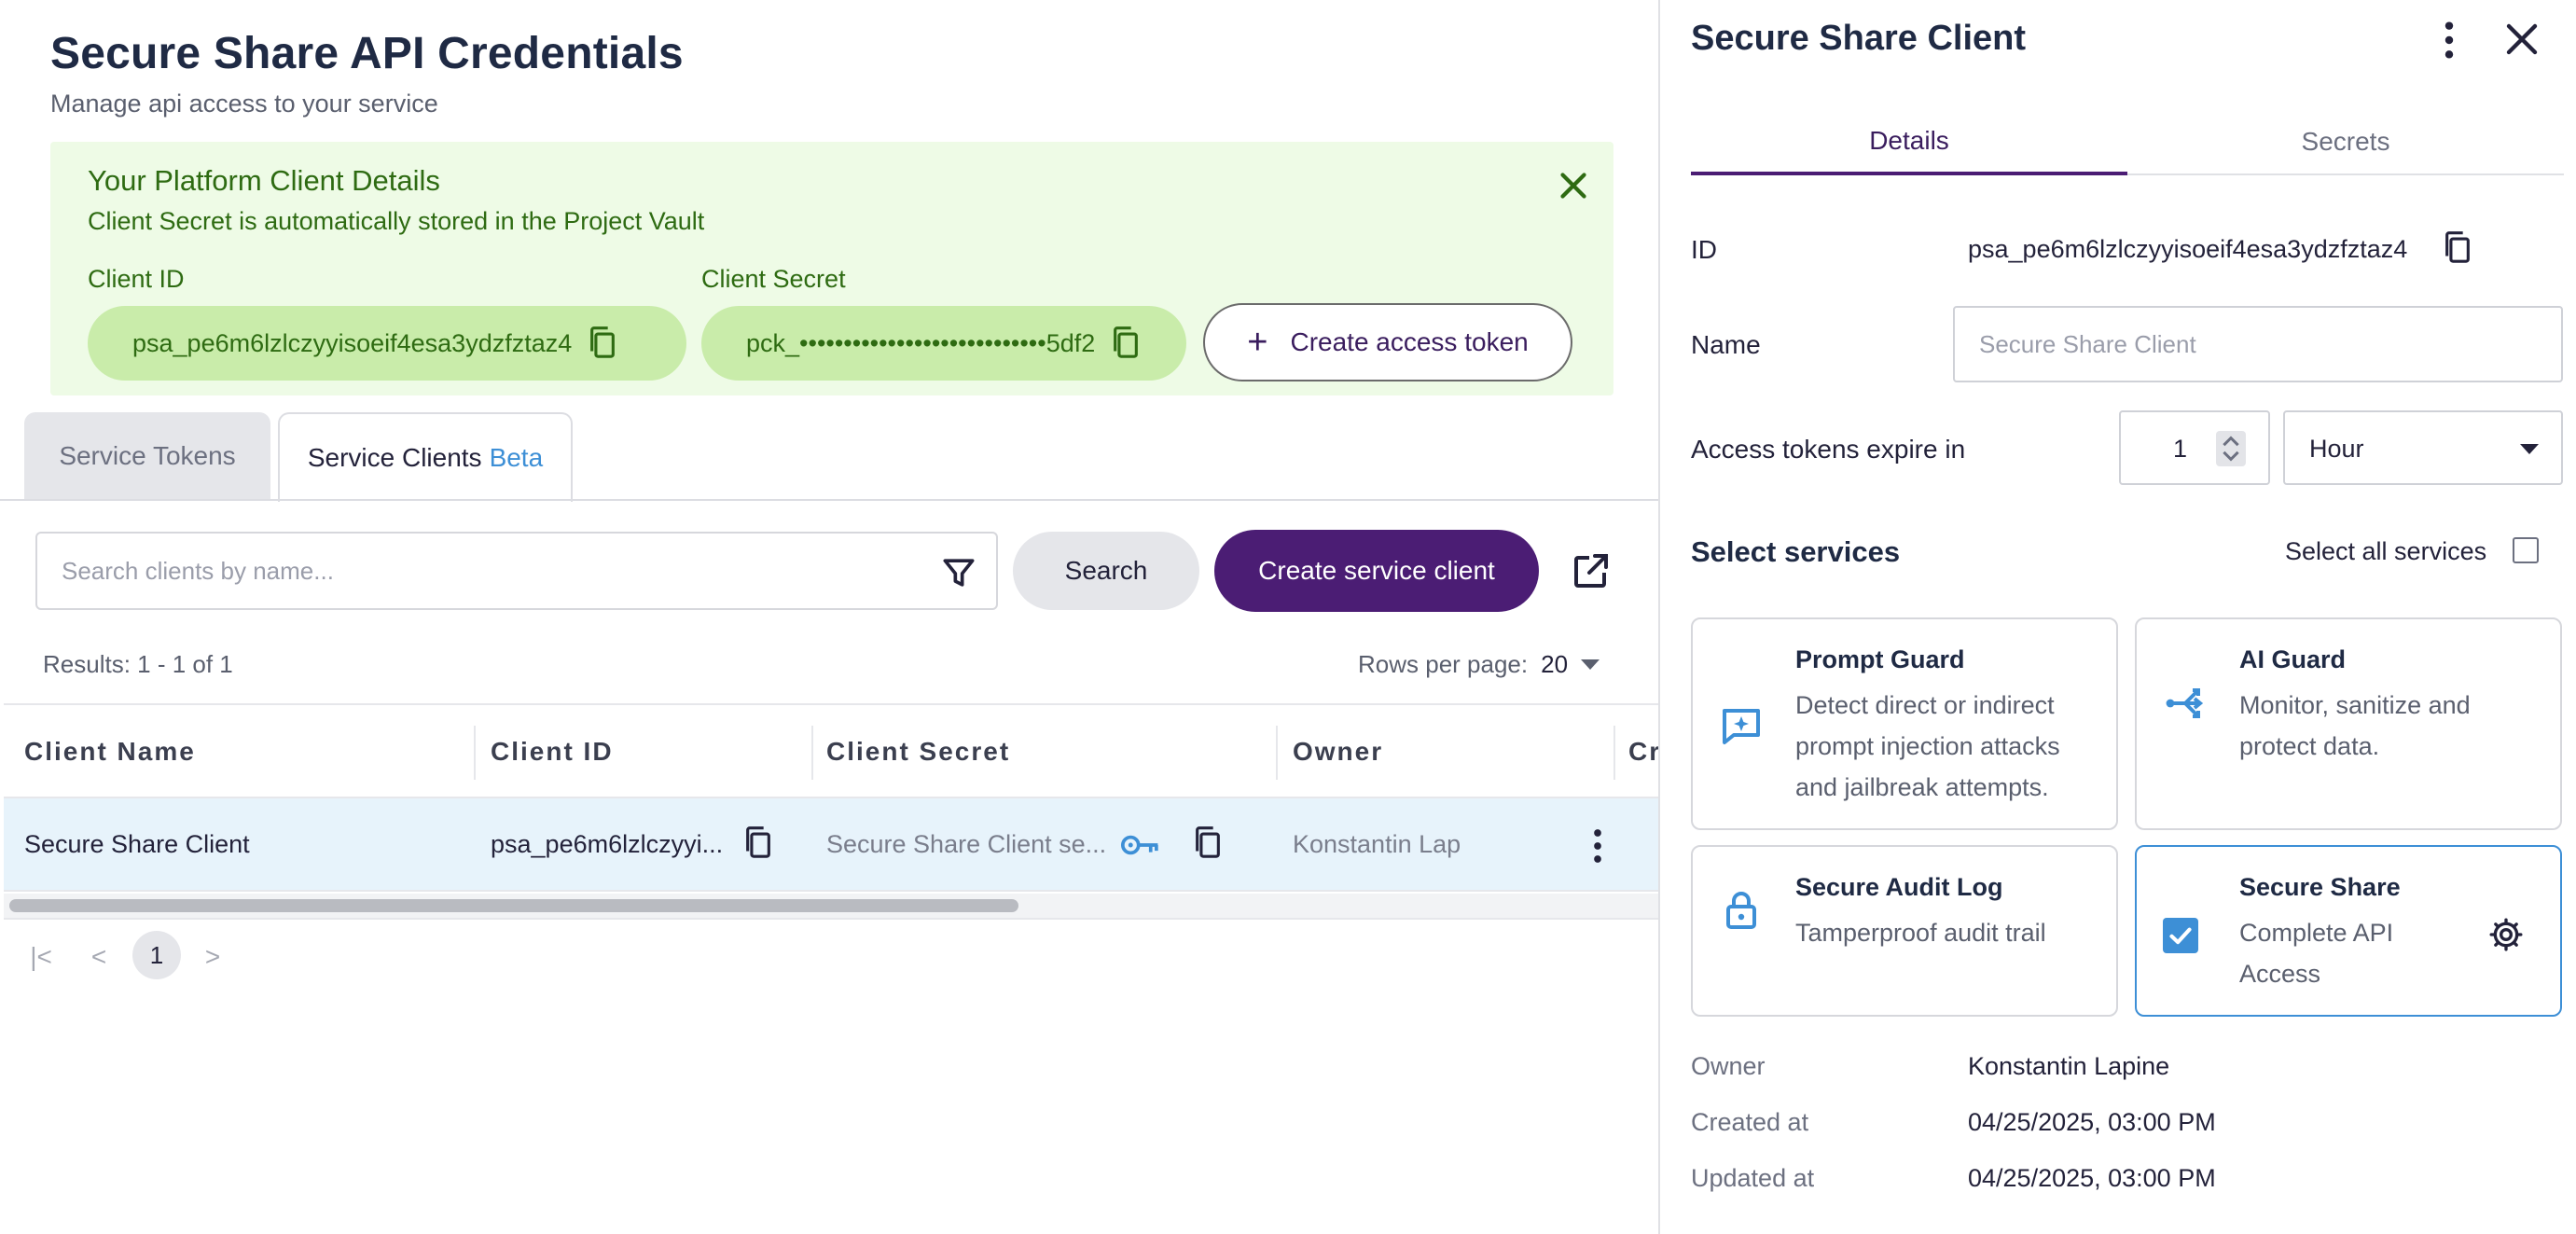 This screenshot has height=1234, width=2576. Describe the element at coordinates (1726, 344) in the screenshot. I see `name-label: Name` at that location.